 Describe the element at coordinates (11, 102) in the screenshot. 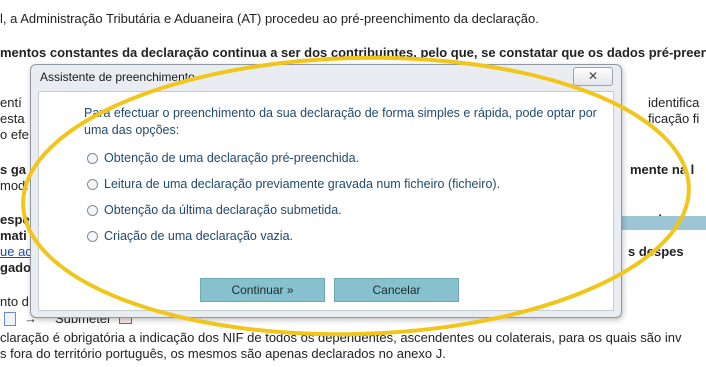

I see `bg-text-line-3: entí` at that location.